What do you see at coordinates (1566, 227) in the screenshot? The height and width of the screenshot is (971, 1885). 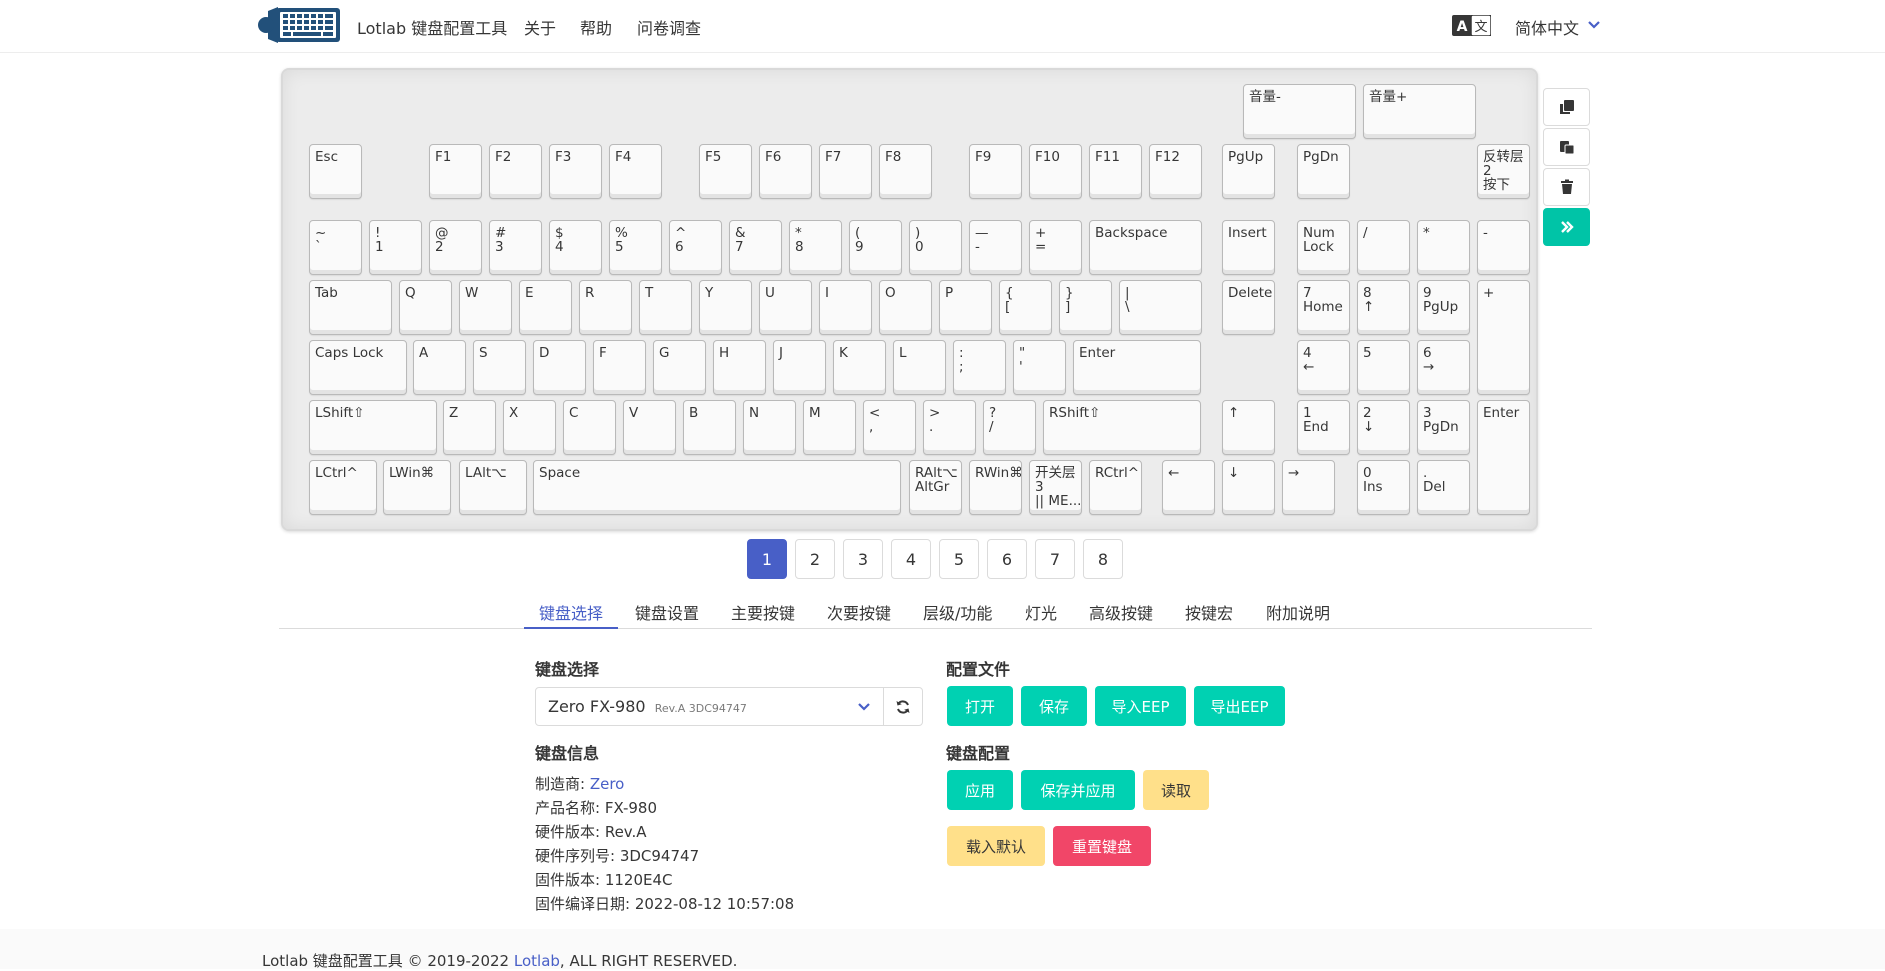 I see `expand-panel-button` at bounding box center [1566, 227].